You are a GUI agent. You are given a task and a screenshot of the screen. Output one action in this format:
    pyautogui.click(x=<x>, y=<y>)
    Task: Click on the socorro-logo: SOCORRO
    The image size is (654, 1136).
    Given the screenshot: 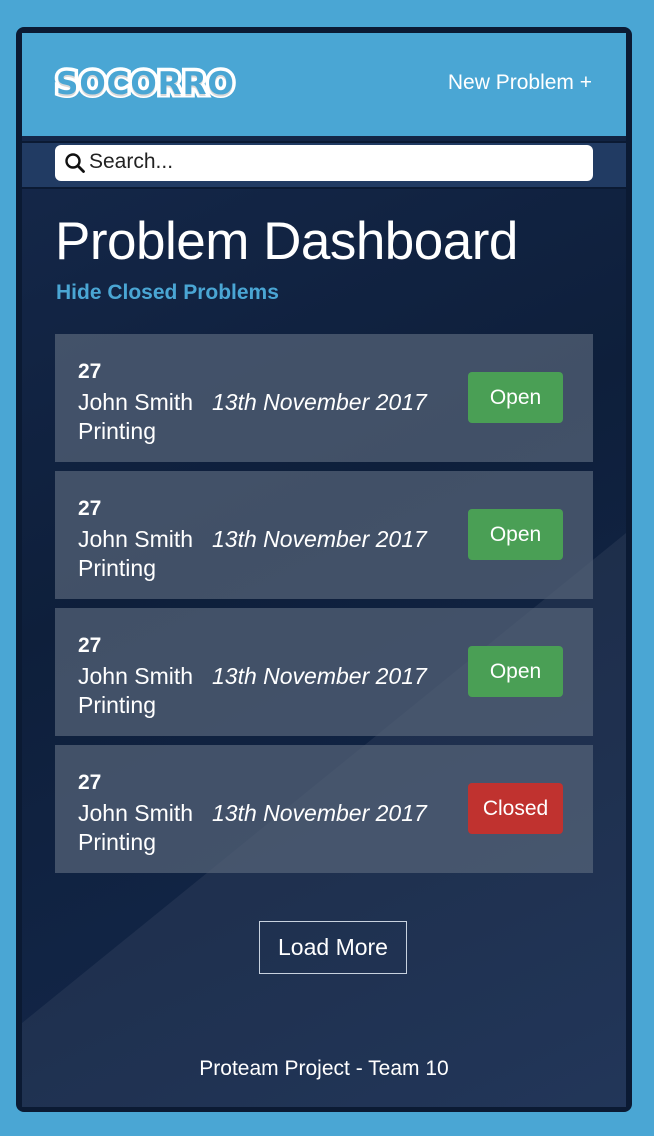 What is the action you would take?
    pyautogui.click(x=145, y=84)
    